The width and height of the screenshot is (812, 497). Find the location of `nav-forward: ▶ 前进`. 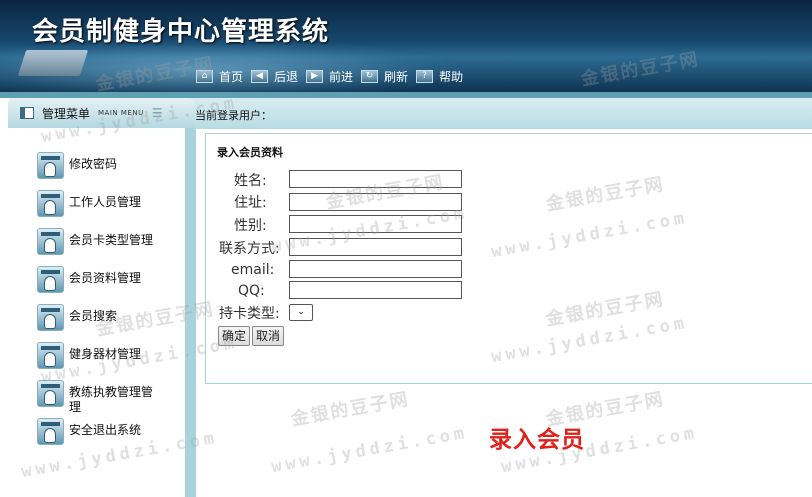

nav-forward: ▶ 前进 is located at coordinates (329, 76).